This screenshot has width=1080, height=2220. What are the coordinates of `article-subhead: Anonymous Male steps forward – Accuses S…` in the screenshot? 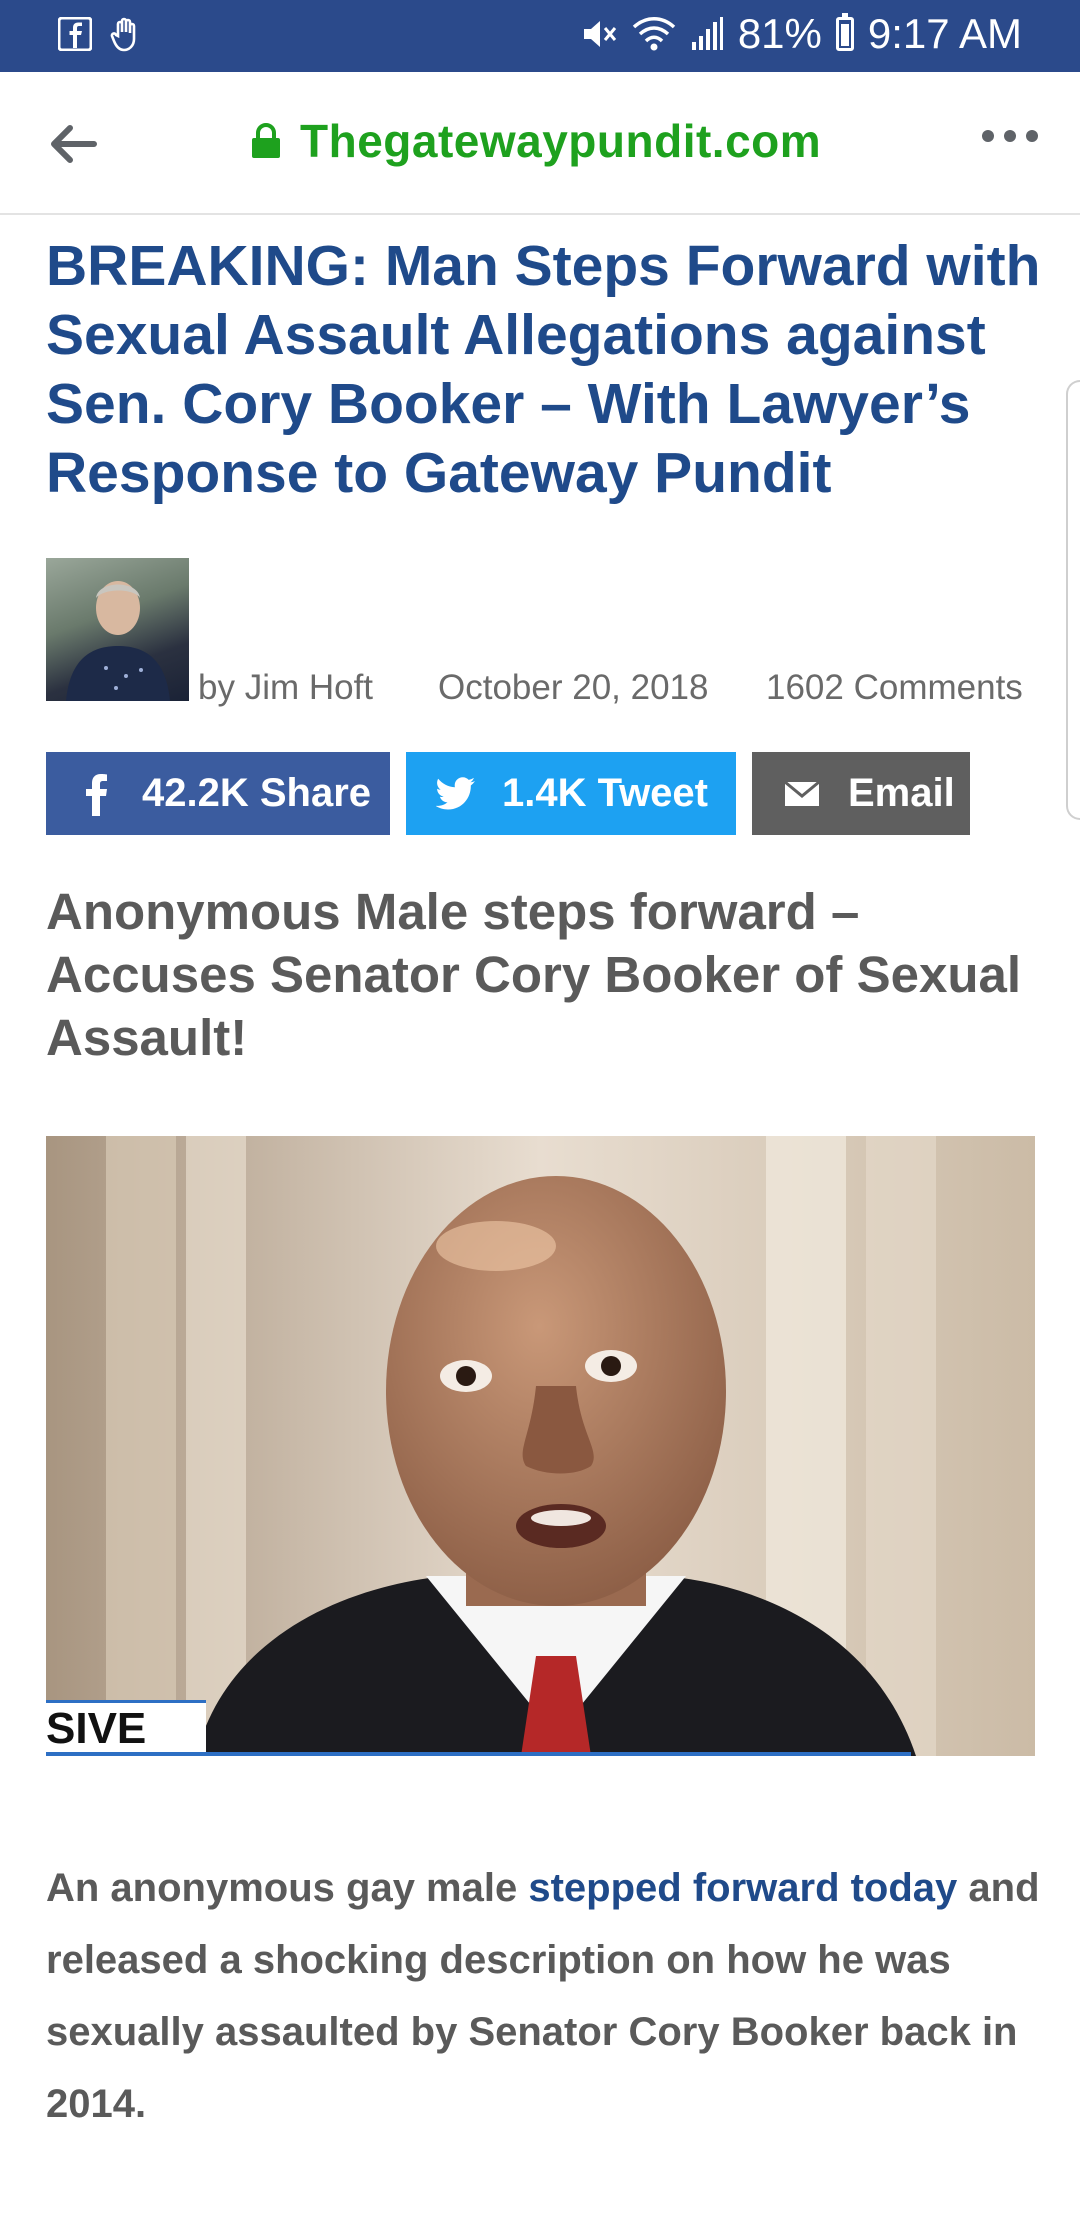 It's located at (534, 974).